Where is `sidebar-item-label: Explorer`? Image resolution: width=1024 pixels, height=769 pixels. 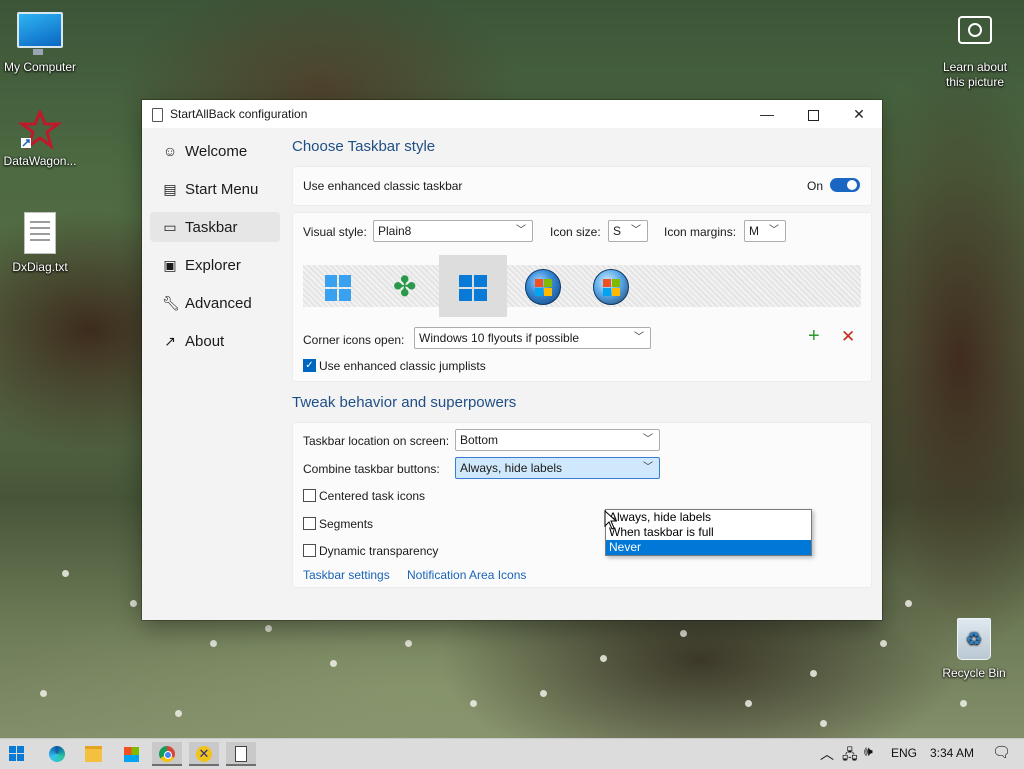
sidebar-item-label: Explorer is located at coordinates (213, 265).